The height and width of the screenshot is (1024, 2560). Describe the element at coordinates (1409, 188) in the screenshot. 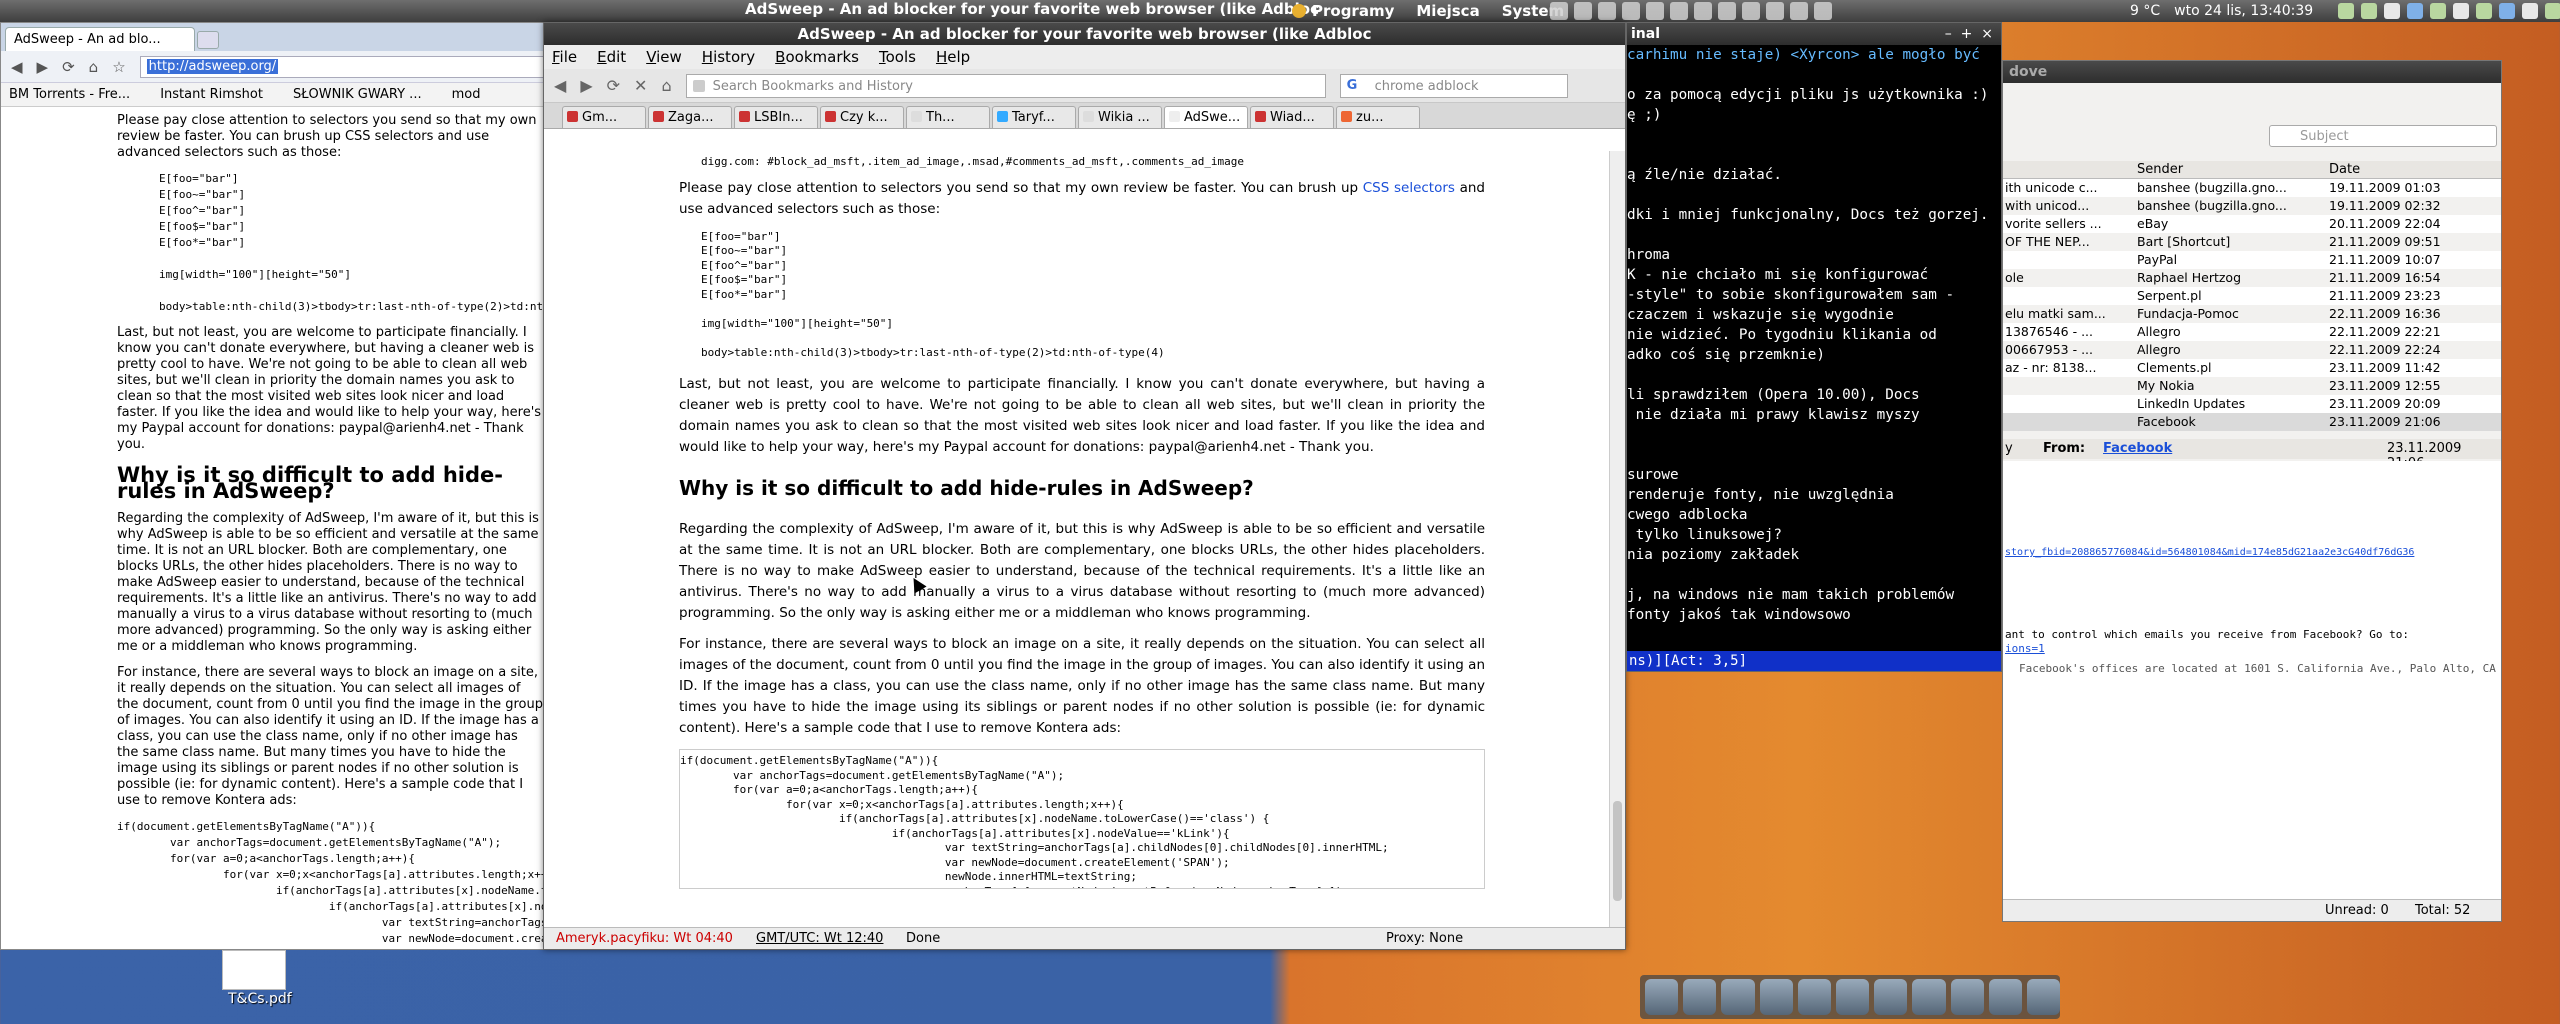

I see `css-selectors-link: CSS selectors` at that location.